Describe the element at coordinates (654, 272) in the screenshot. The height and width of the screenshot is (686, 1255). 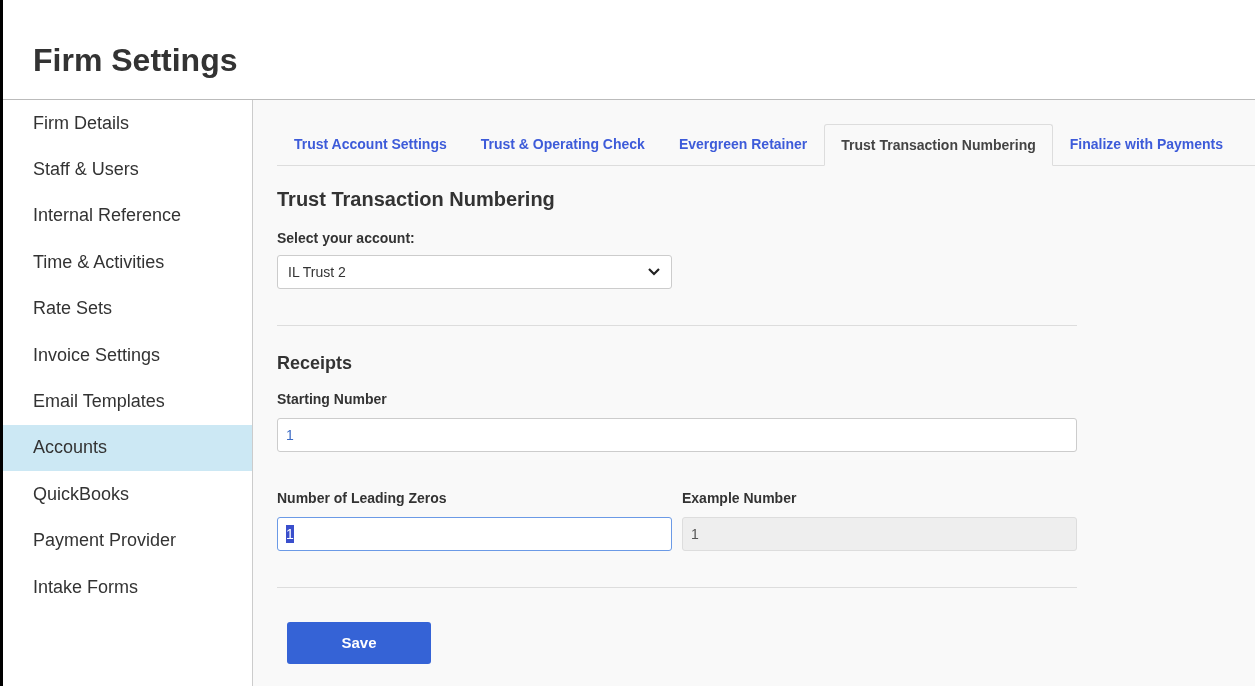
I see `chevron-down-icon` at that location.